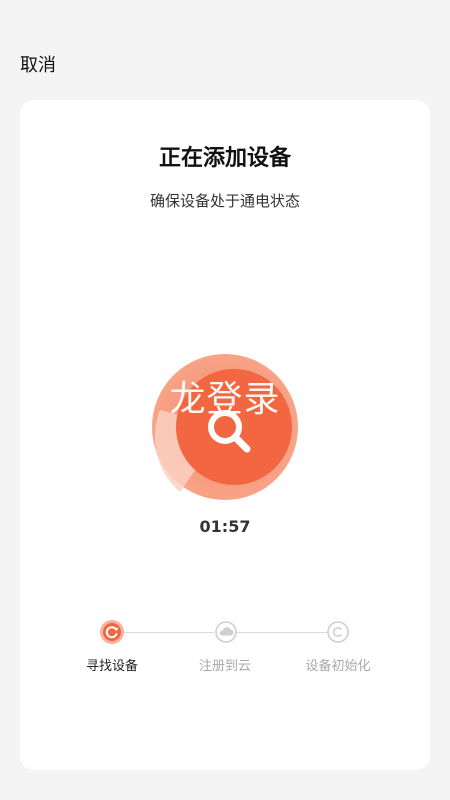  I want to click on power-on-hint: 确保设备处于通电状态, so click(224, 201).